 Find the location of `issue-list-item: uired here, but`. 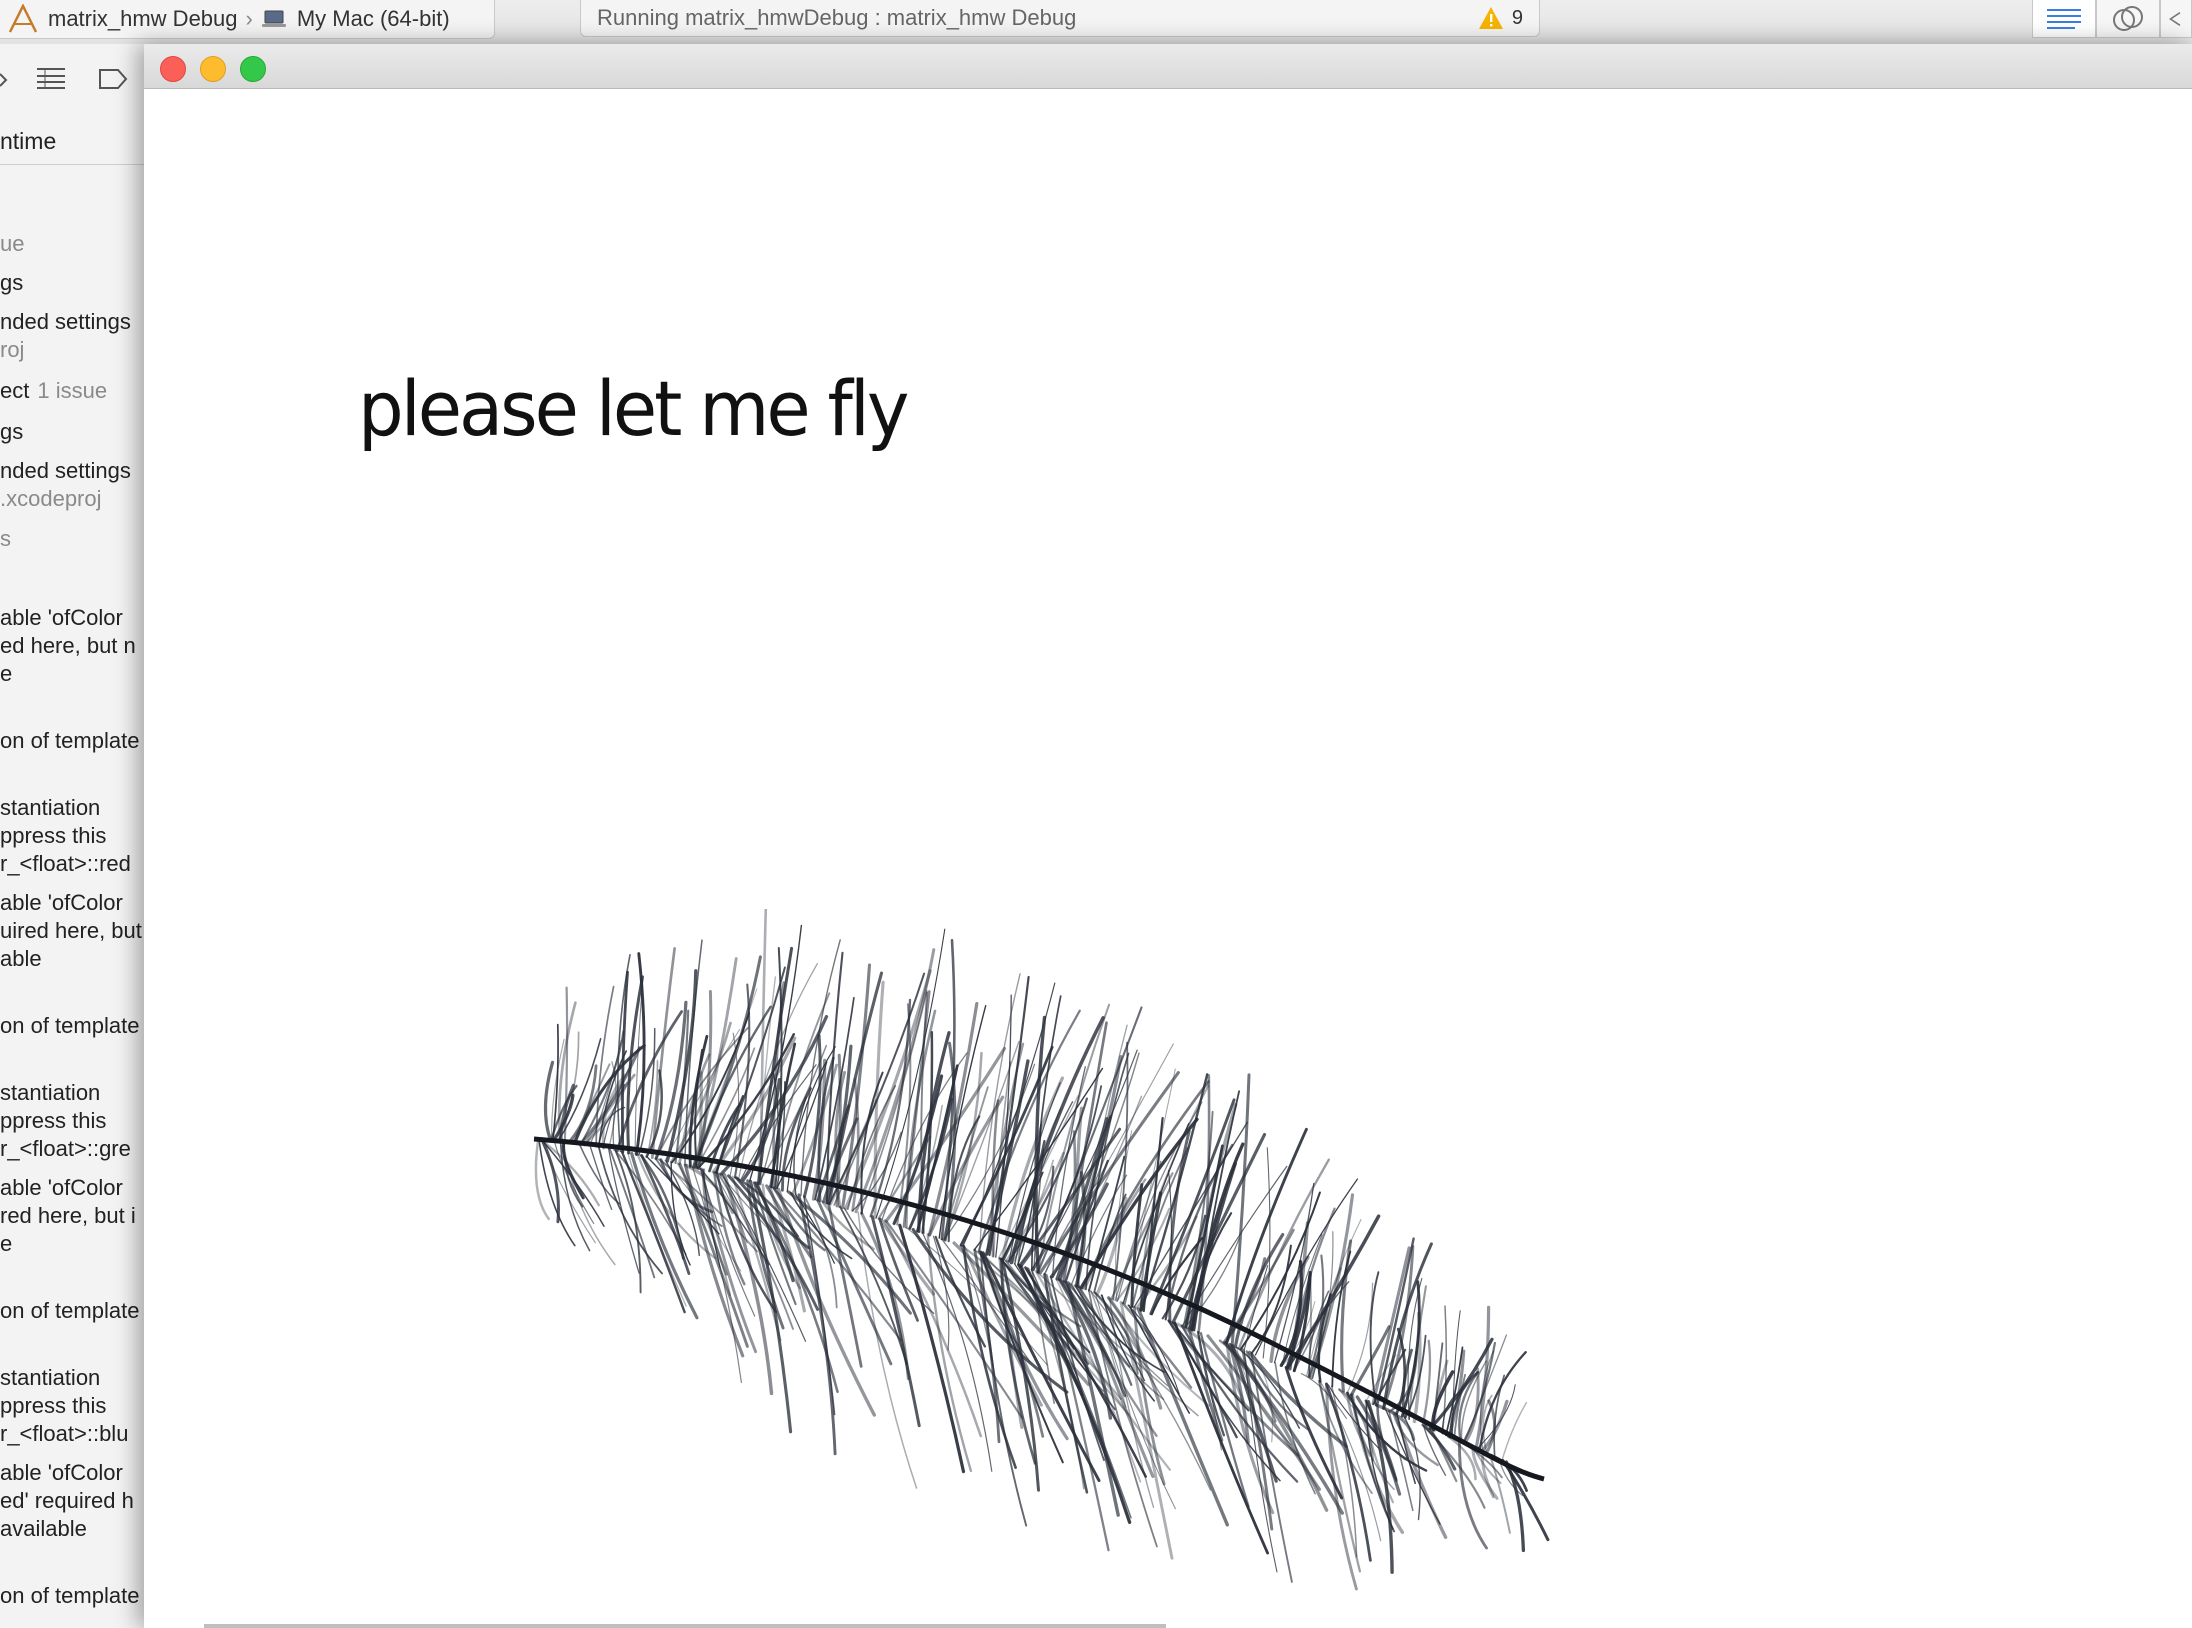

issue-list-item: uired here, but is located at coordinates (71, 931).